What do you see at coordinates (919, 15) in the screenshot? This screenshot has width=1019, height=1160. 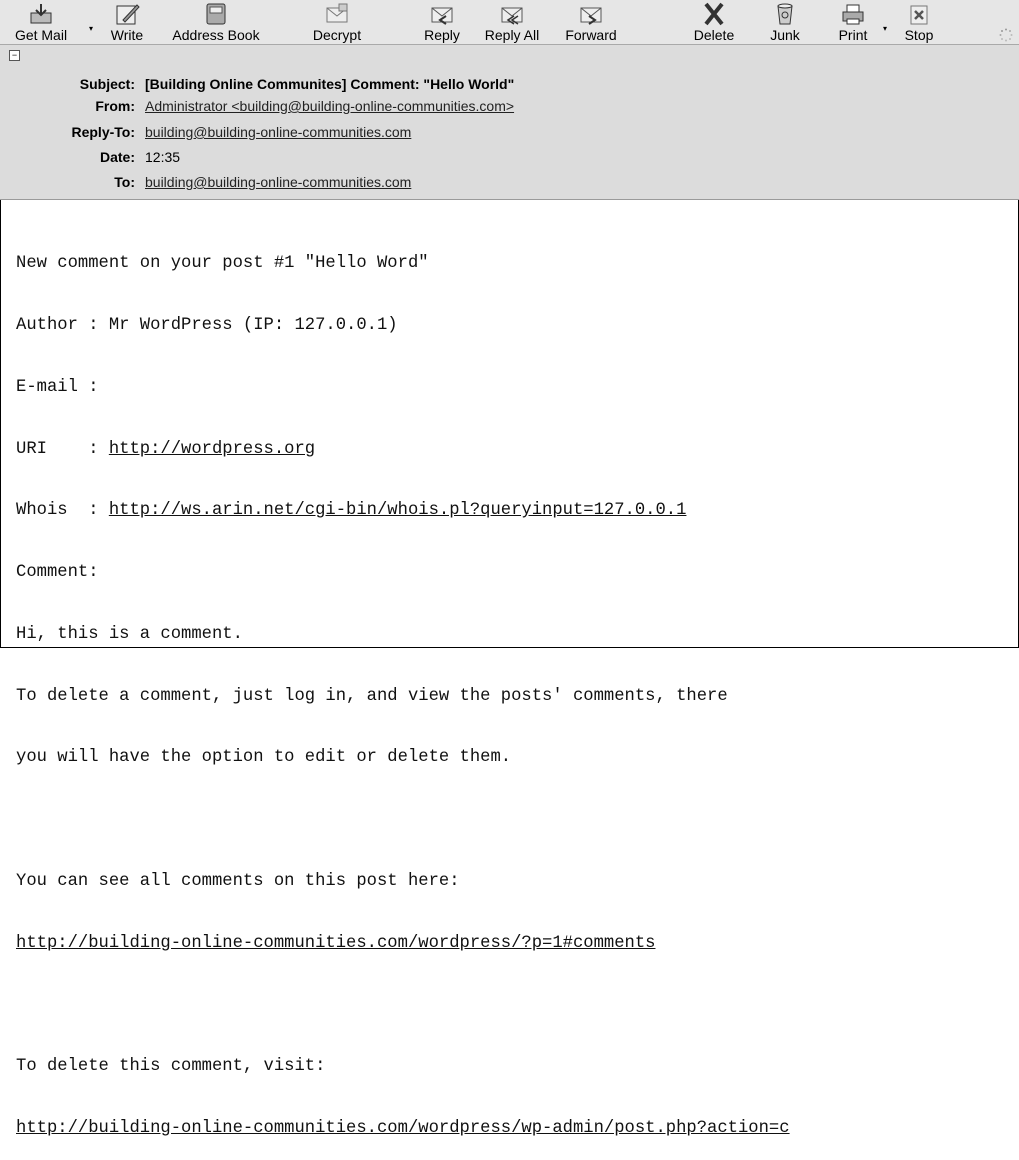 I see `stop-icon` at bounding box center [919, 15].